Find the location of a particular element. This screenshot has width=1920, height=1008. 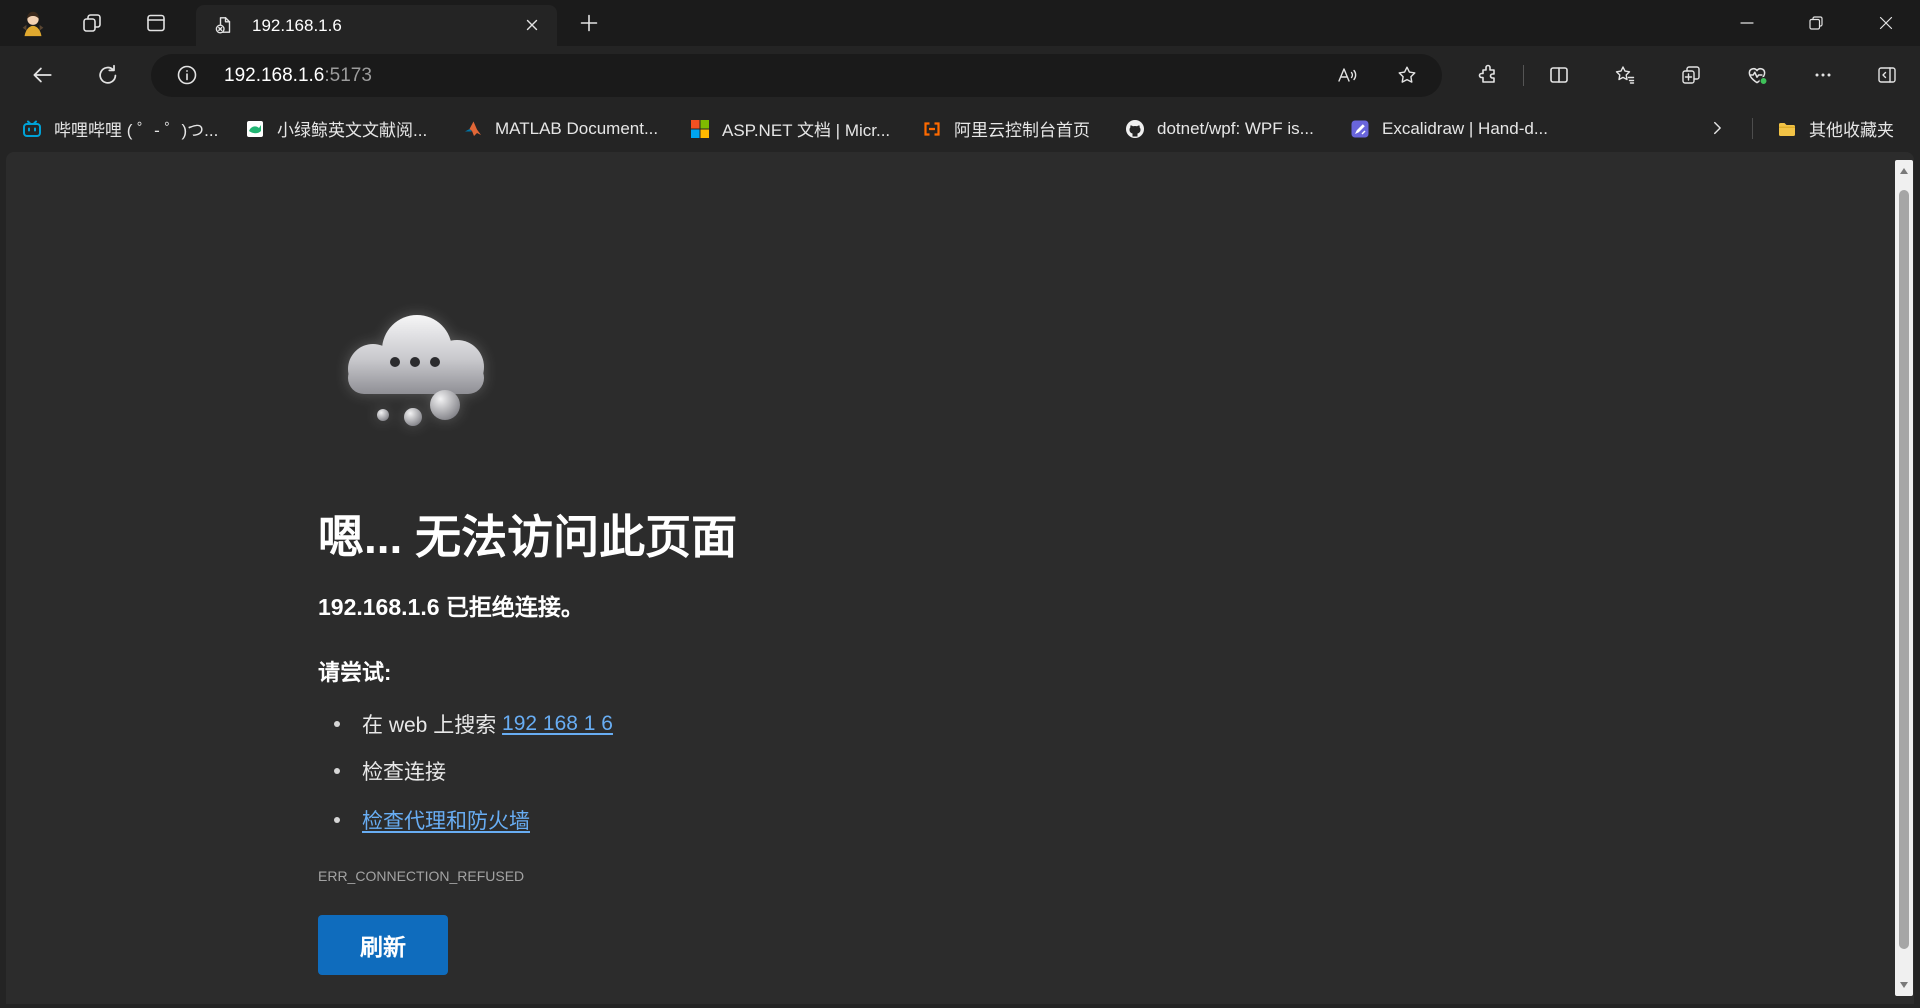

extensions-icon is located at coordinates (1488, 75).